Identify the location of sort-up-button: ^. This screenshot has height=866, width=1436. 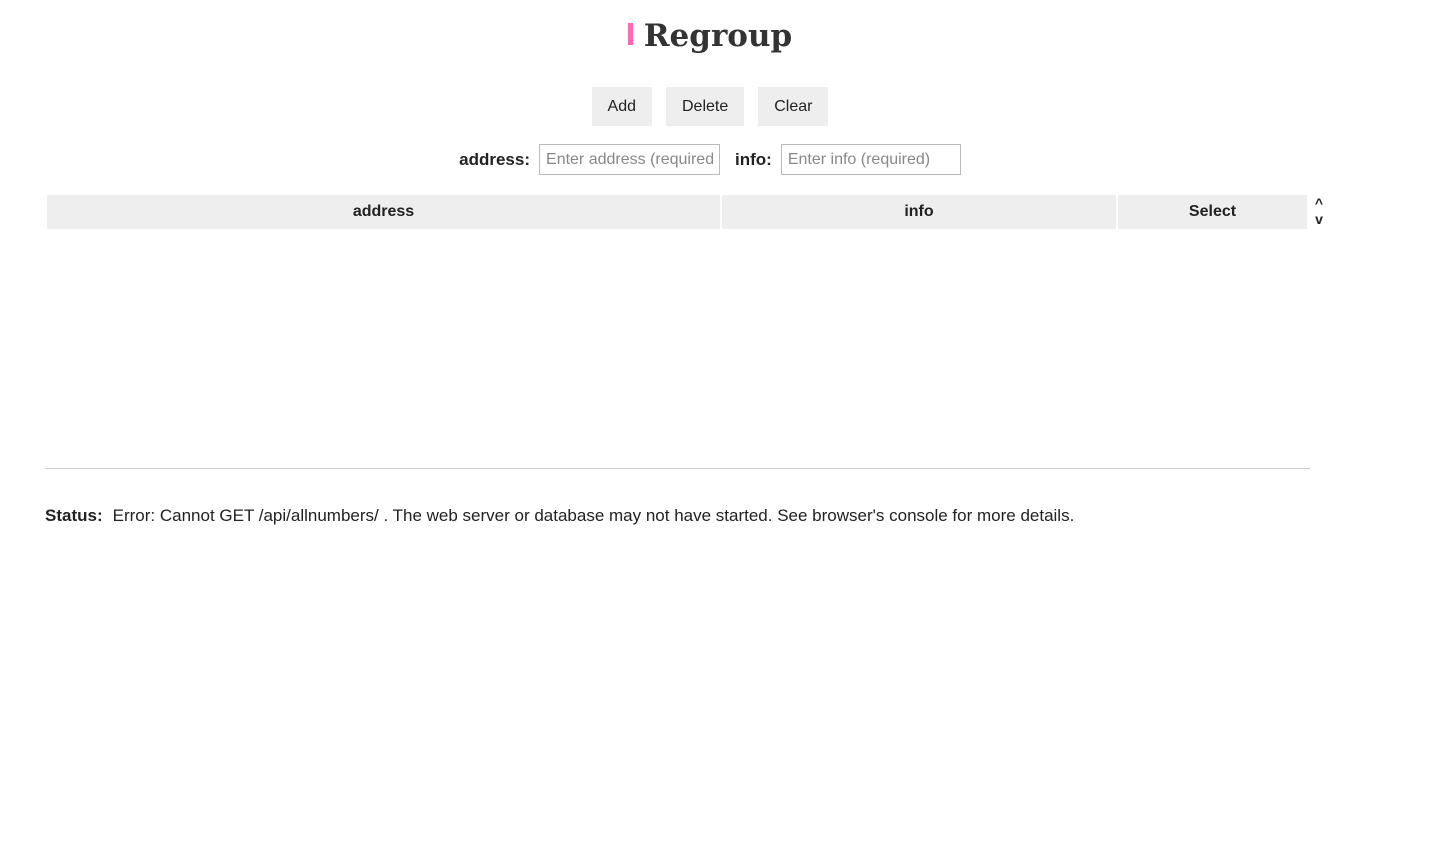
(1319, 204).